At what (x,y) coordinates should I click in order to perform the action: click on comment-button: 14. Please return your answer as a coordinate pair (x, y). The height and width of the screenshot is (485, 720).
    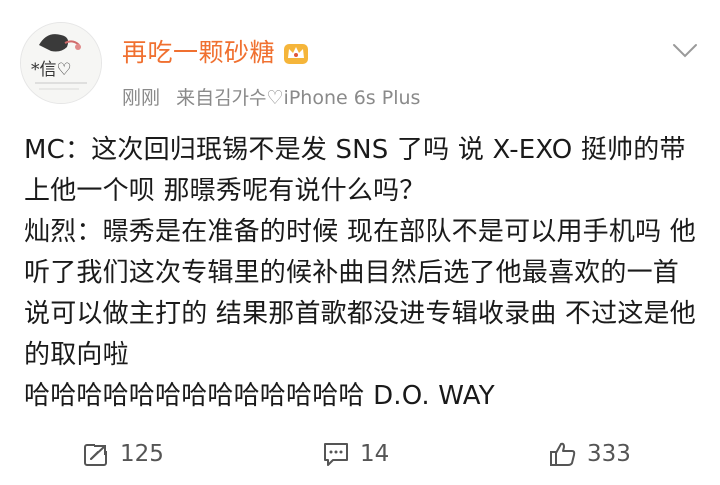
    Looking at the image, I should click on (355, 454).